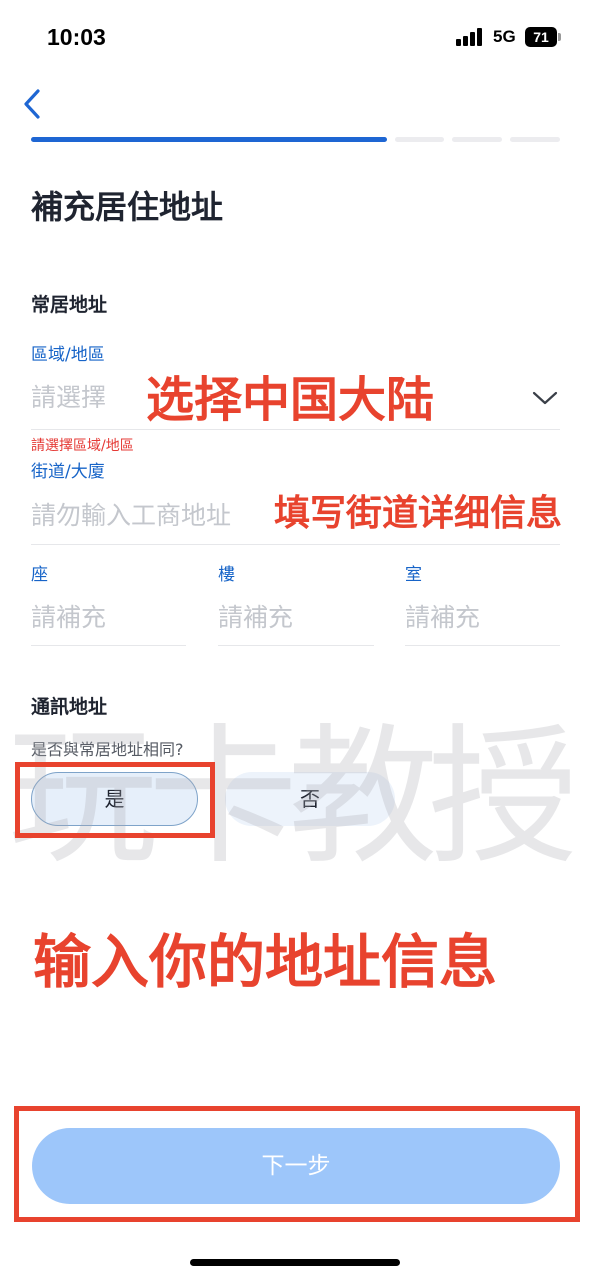 The width and height of the screenshot is (591, 1280). I want to click on region-select: 請選擇, so click(68, 396).